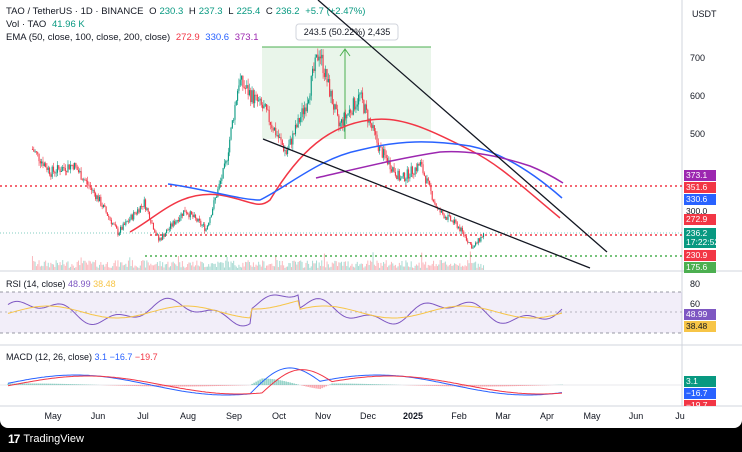  I want to click on tradingview-footer: 17 TradingView, so click(46, 439).